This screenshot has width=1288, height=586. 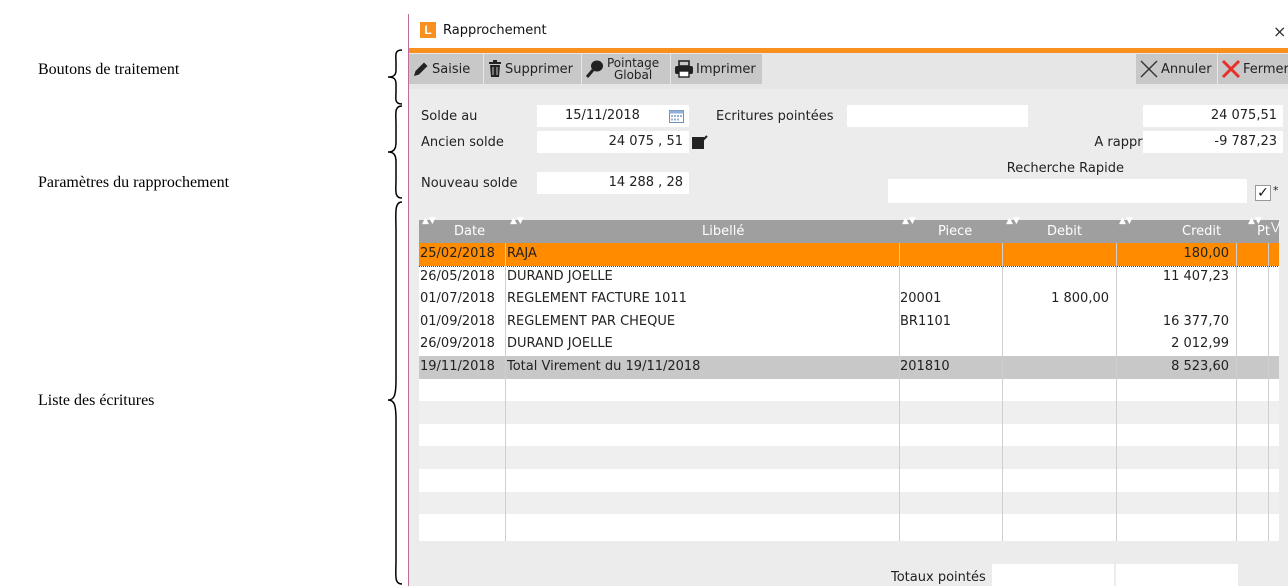 I want to click on cell-credit: 180,00, so click(x=1206, y=253).